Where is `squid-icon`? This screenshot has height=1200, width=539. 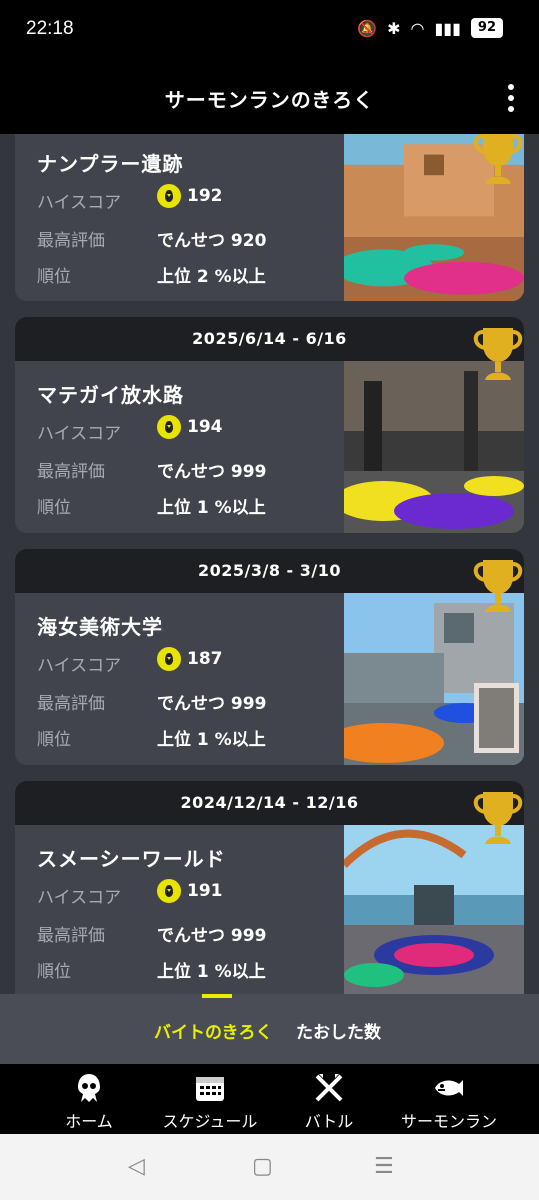 squid-icon is located at coordinates (89, 1088).